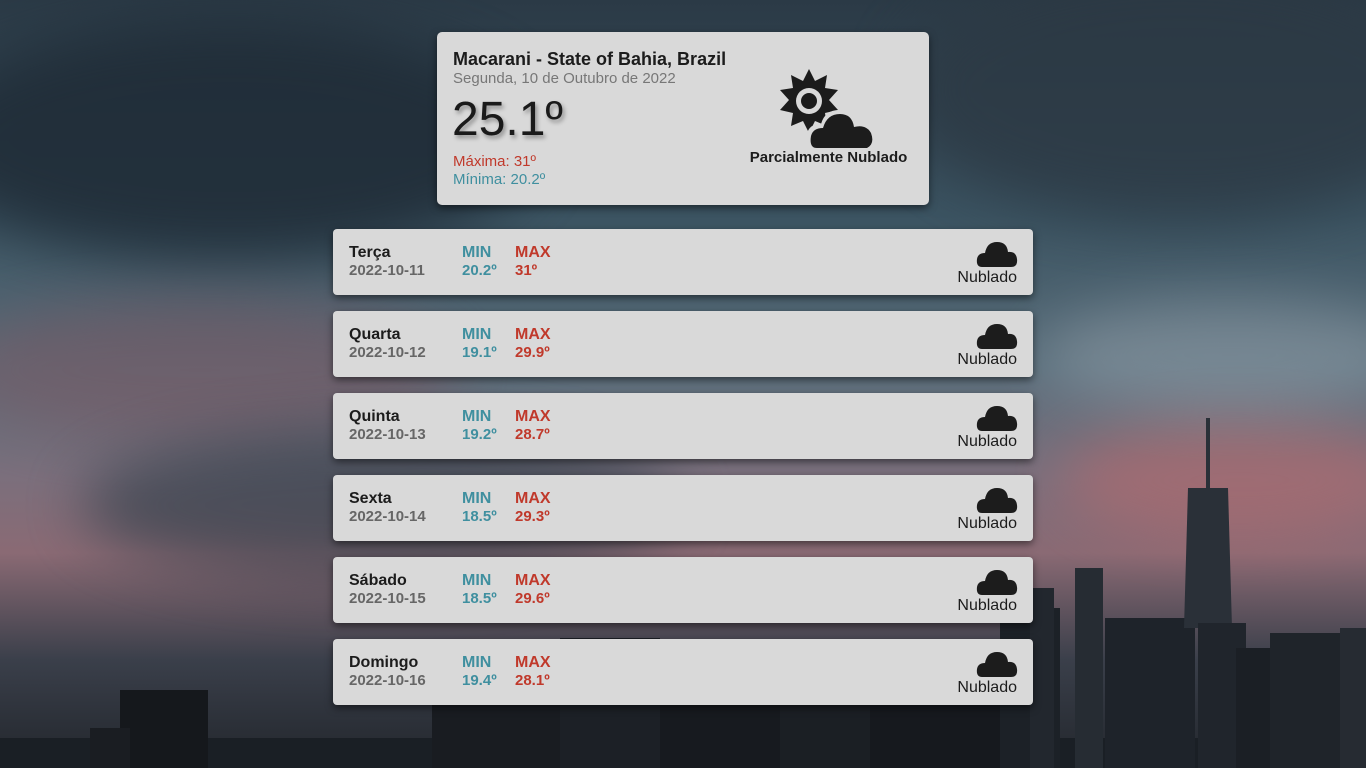 The height and width of the screenshot is (768, 1366). Describe the element at coordinates (370, 252) in the screenshot. I see `forecast-day-name: Terça` at that location.